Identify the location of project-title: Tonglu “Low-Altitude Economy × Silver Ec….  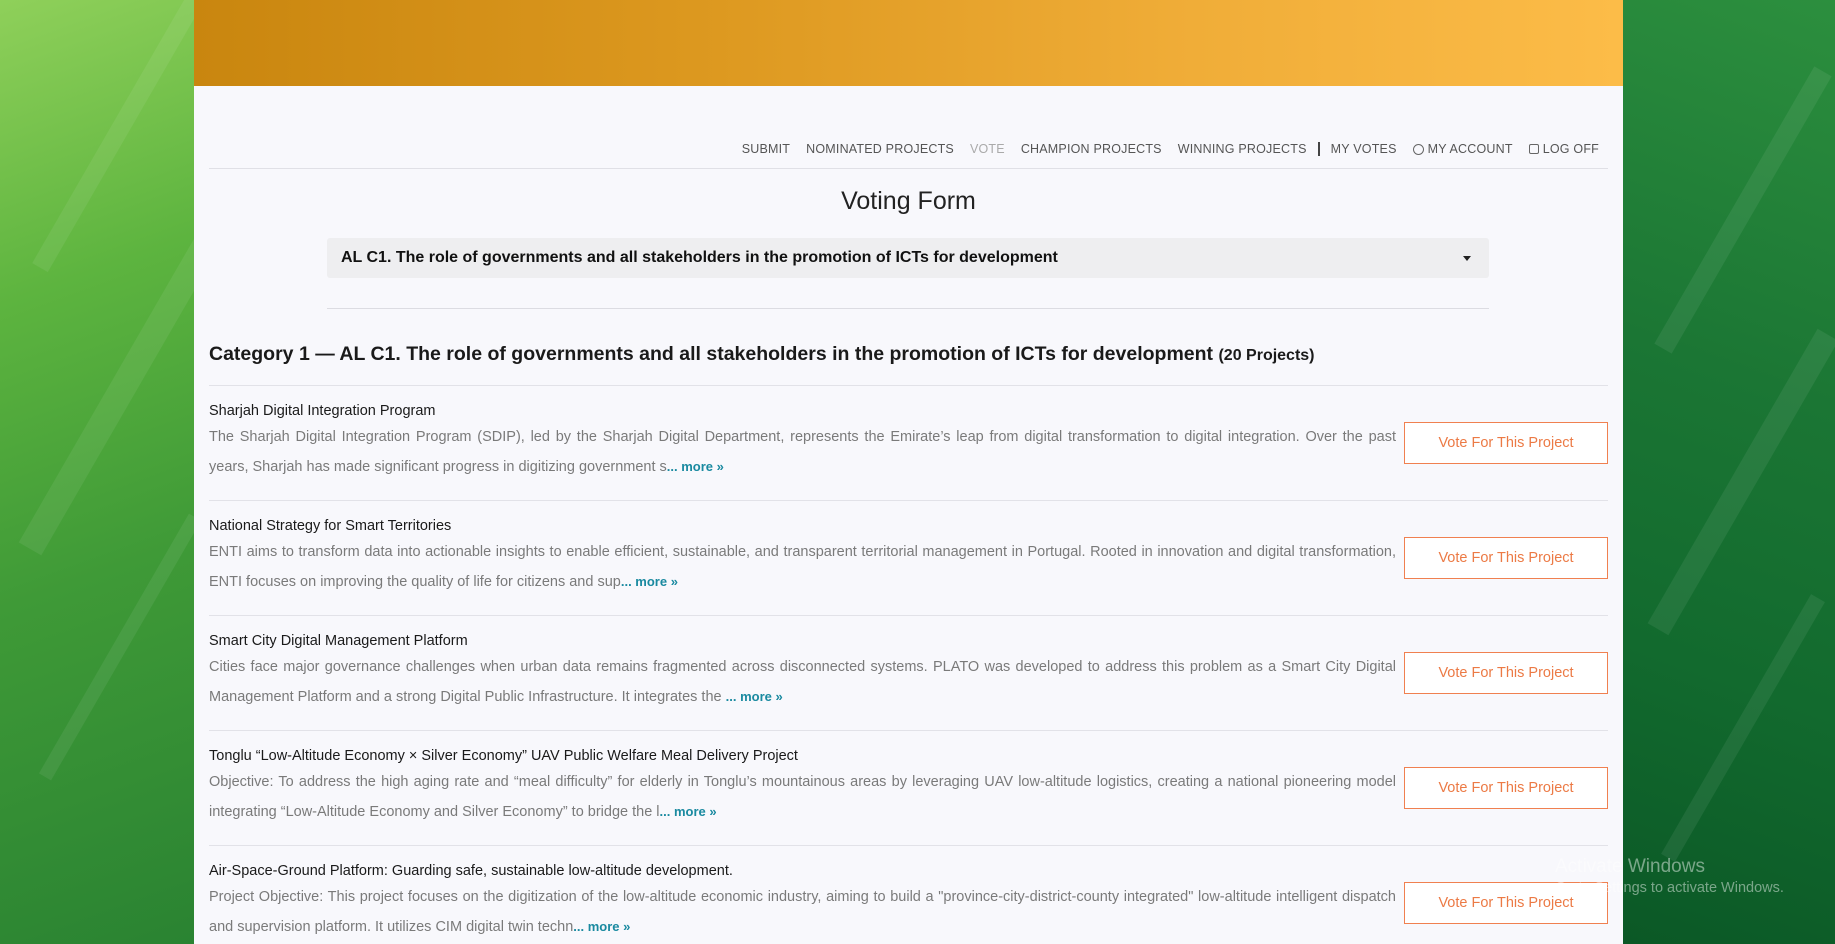
(503, 756).